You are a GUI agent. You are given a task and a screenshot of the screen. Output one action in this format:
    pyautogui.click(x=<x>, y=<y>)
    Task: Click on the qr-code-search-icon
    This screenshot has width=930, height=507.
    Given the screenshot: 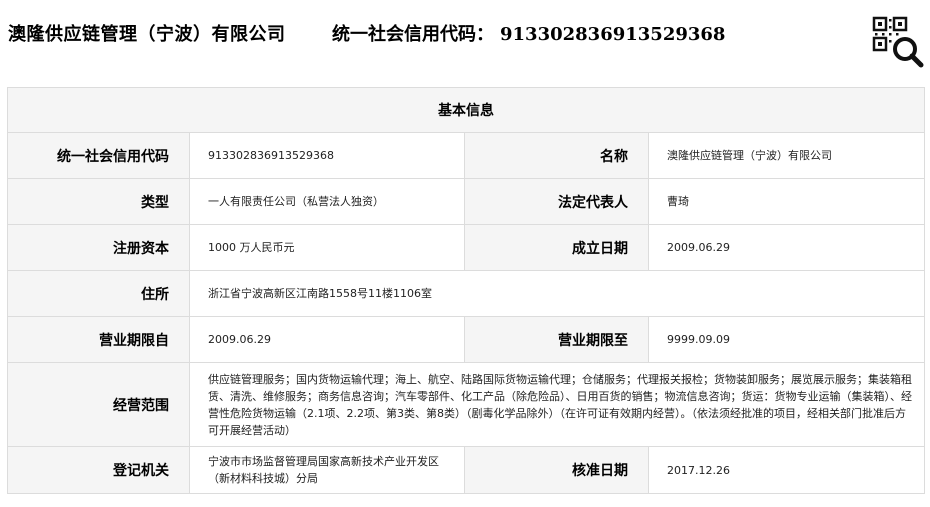 What is the action you would take?
    pyautogui.click(x=898, y=42)
    